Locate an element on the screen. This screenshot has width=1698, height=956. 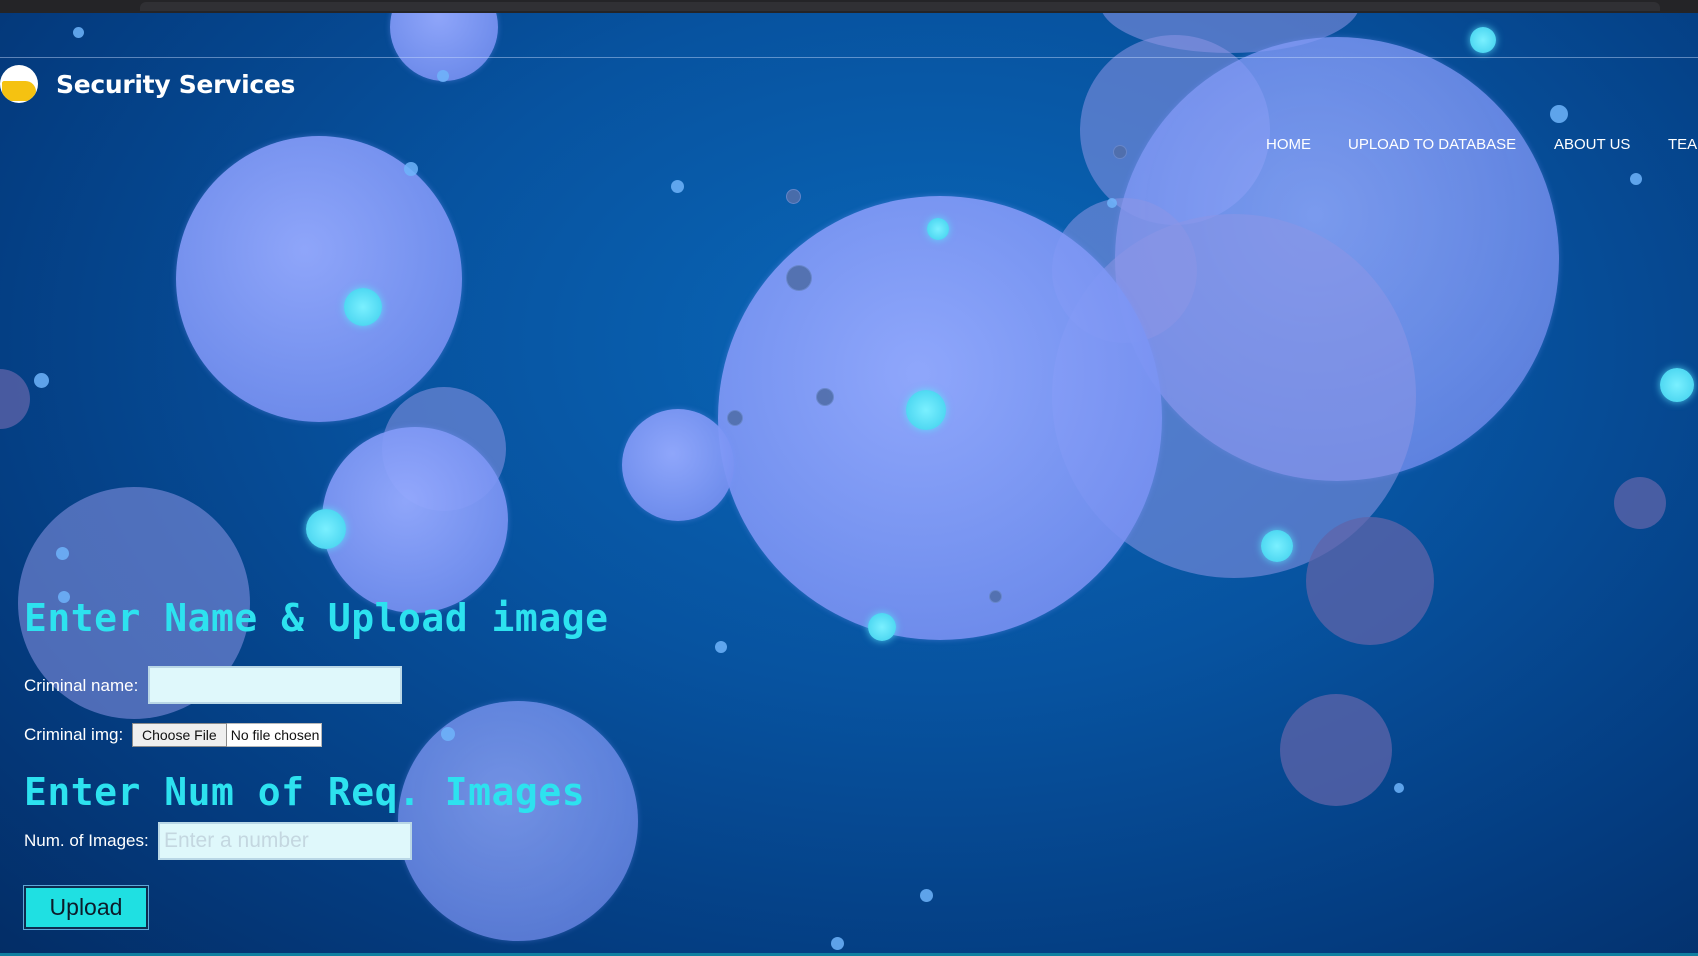
criminal-img-label: Criminal img: is located at coordinates (74, 734).